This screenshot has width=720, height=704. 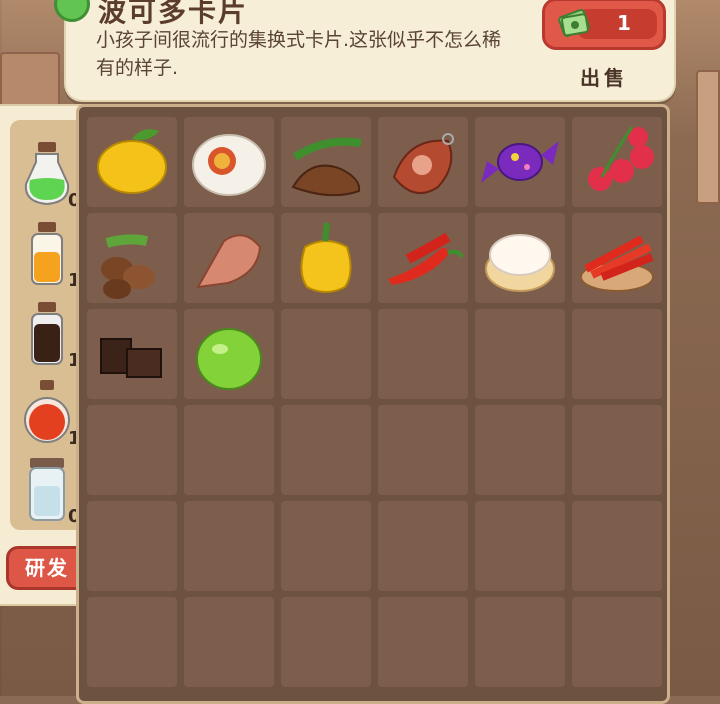 What do you see at coordinates (229, 258) in the screenshot?
I see `fish-jerky-icon` at bounding box center [229, 258].